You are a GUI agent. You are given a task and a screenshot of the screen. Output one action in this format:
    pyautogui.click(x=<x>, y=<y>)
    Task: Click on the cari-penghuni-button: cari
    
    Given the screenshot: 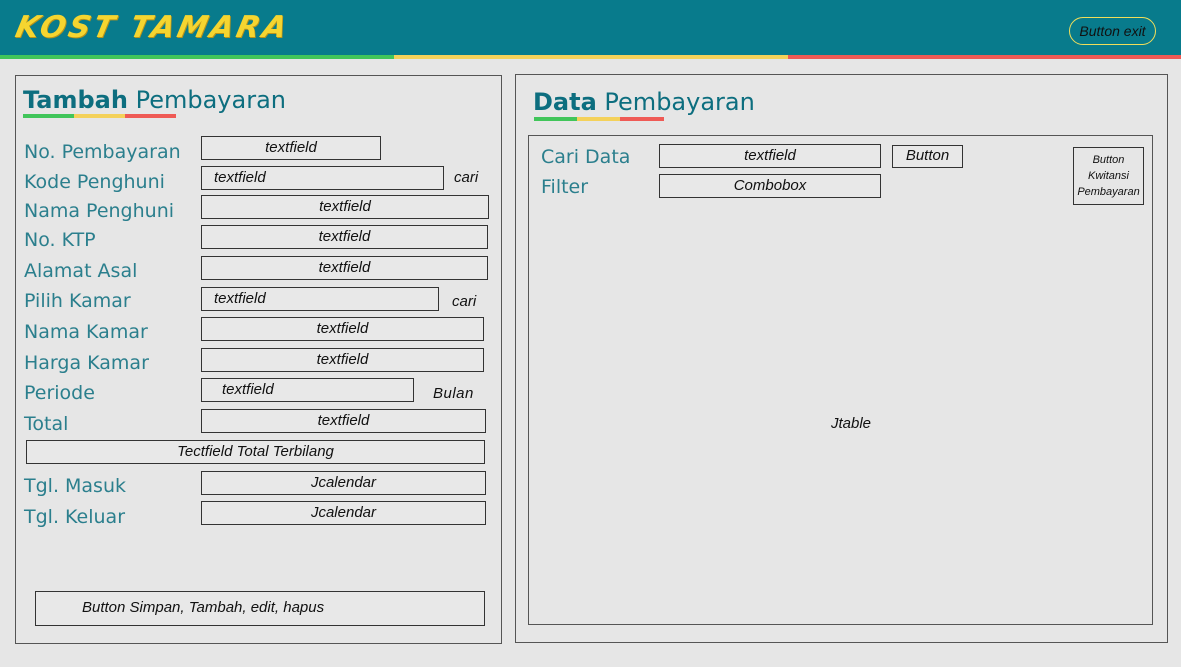 What is the action you would take?
    pyautogui.click(x=466, y=177)
    